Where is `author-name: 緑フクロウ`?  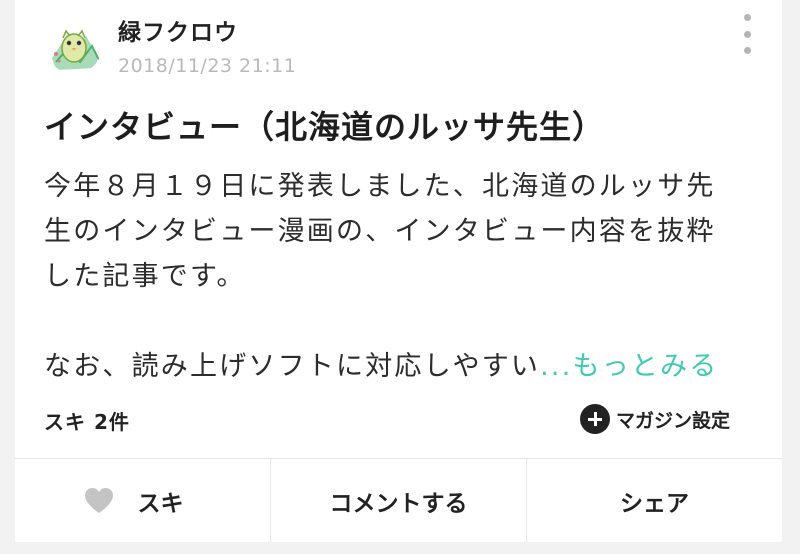
author-name: 緑フクロウ is located at coordinates (178, 30).